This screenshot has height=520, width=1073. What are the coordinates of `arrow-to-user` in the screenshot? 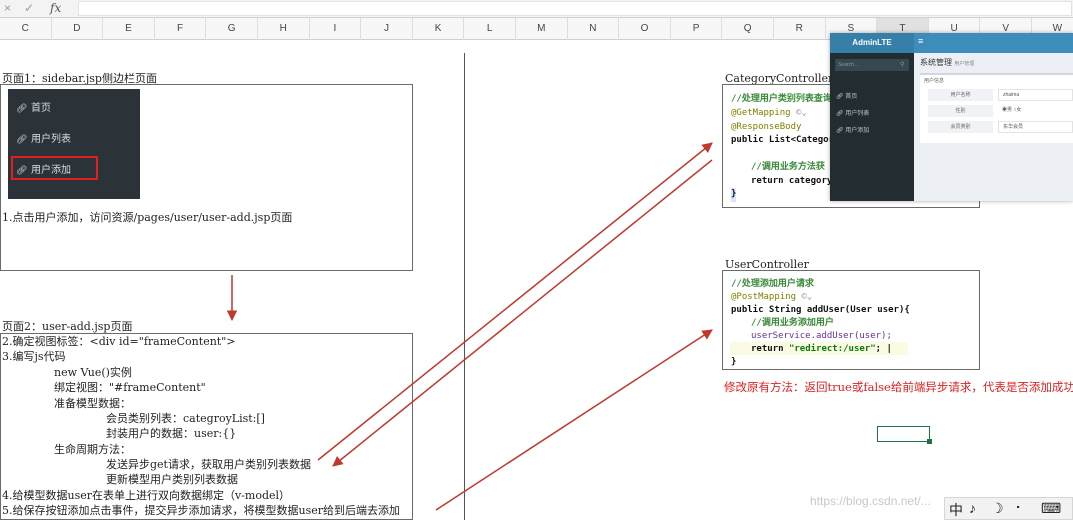 It's located at (574, 420).